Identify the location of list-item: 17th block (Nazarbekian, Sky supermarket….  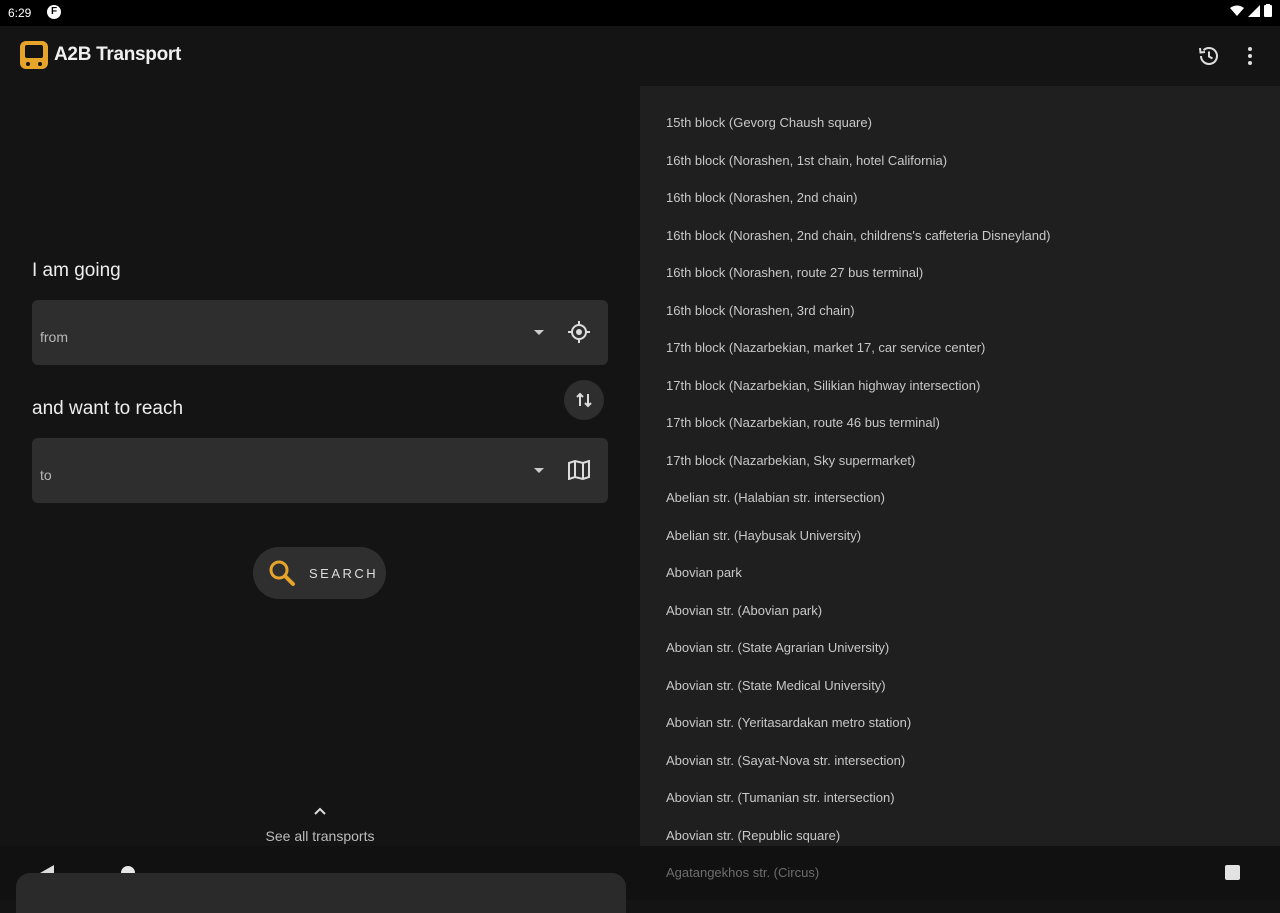
(790, 460).